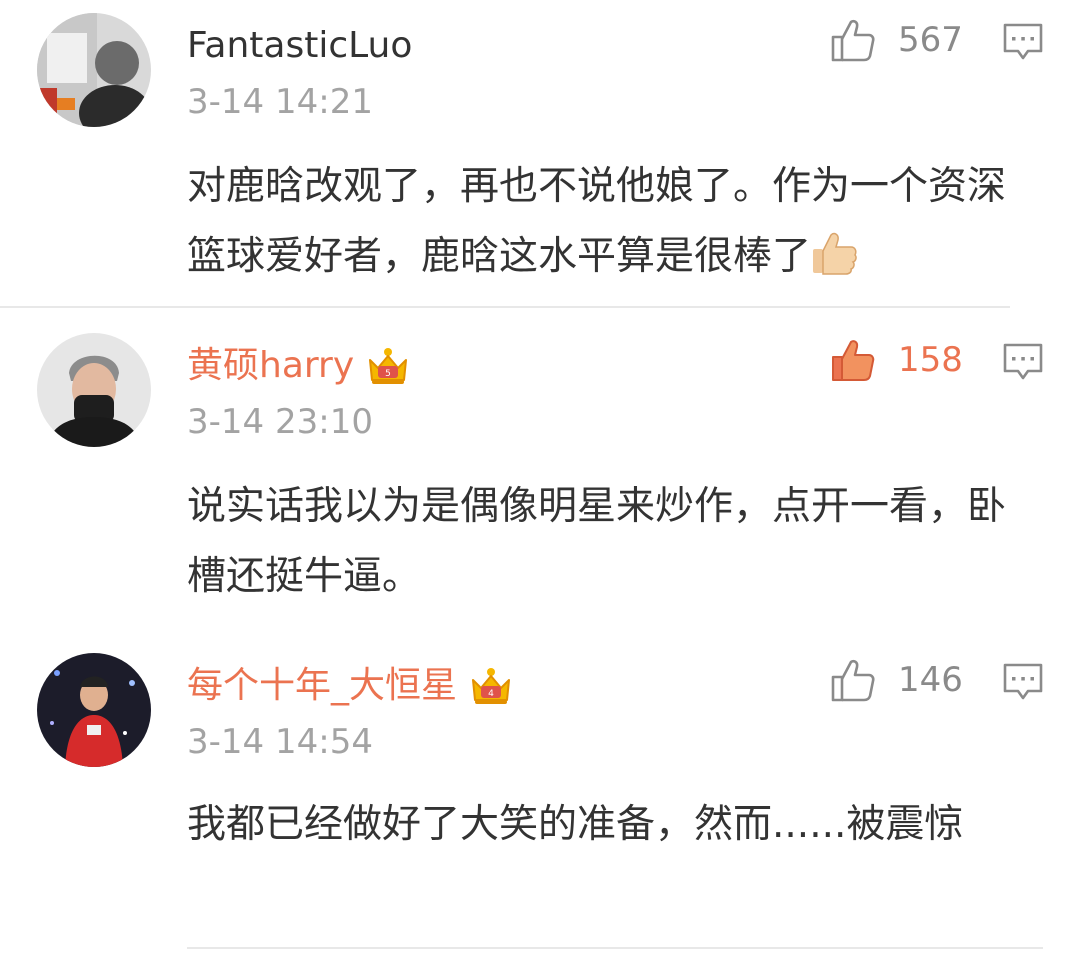 This screenshot has width=1080, height=953. What do you see at coordinates (597, 541) in the screenshot?
I see `comment-text: 说实话我以为是偶像明星来炒作，点开一看，卧槽还挺牛逼。` at bounding box center [597, 541].